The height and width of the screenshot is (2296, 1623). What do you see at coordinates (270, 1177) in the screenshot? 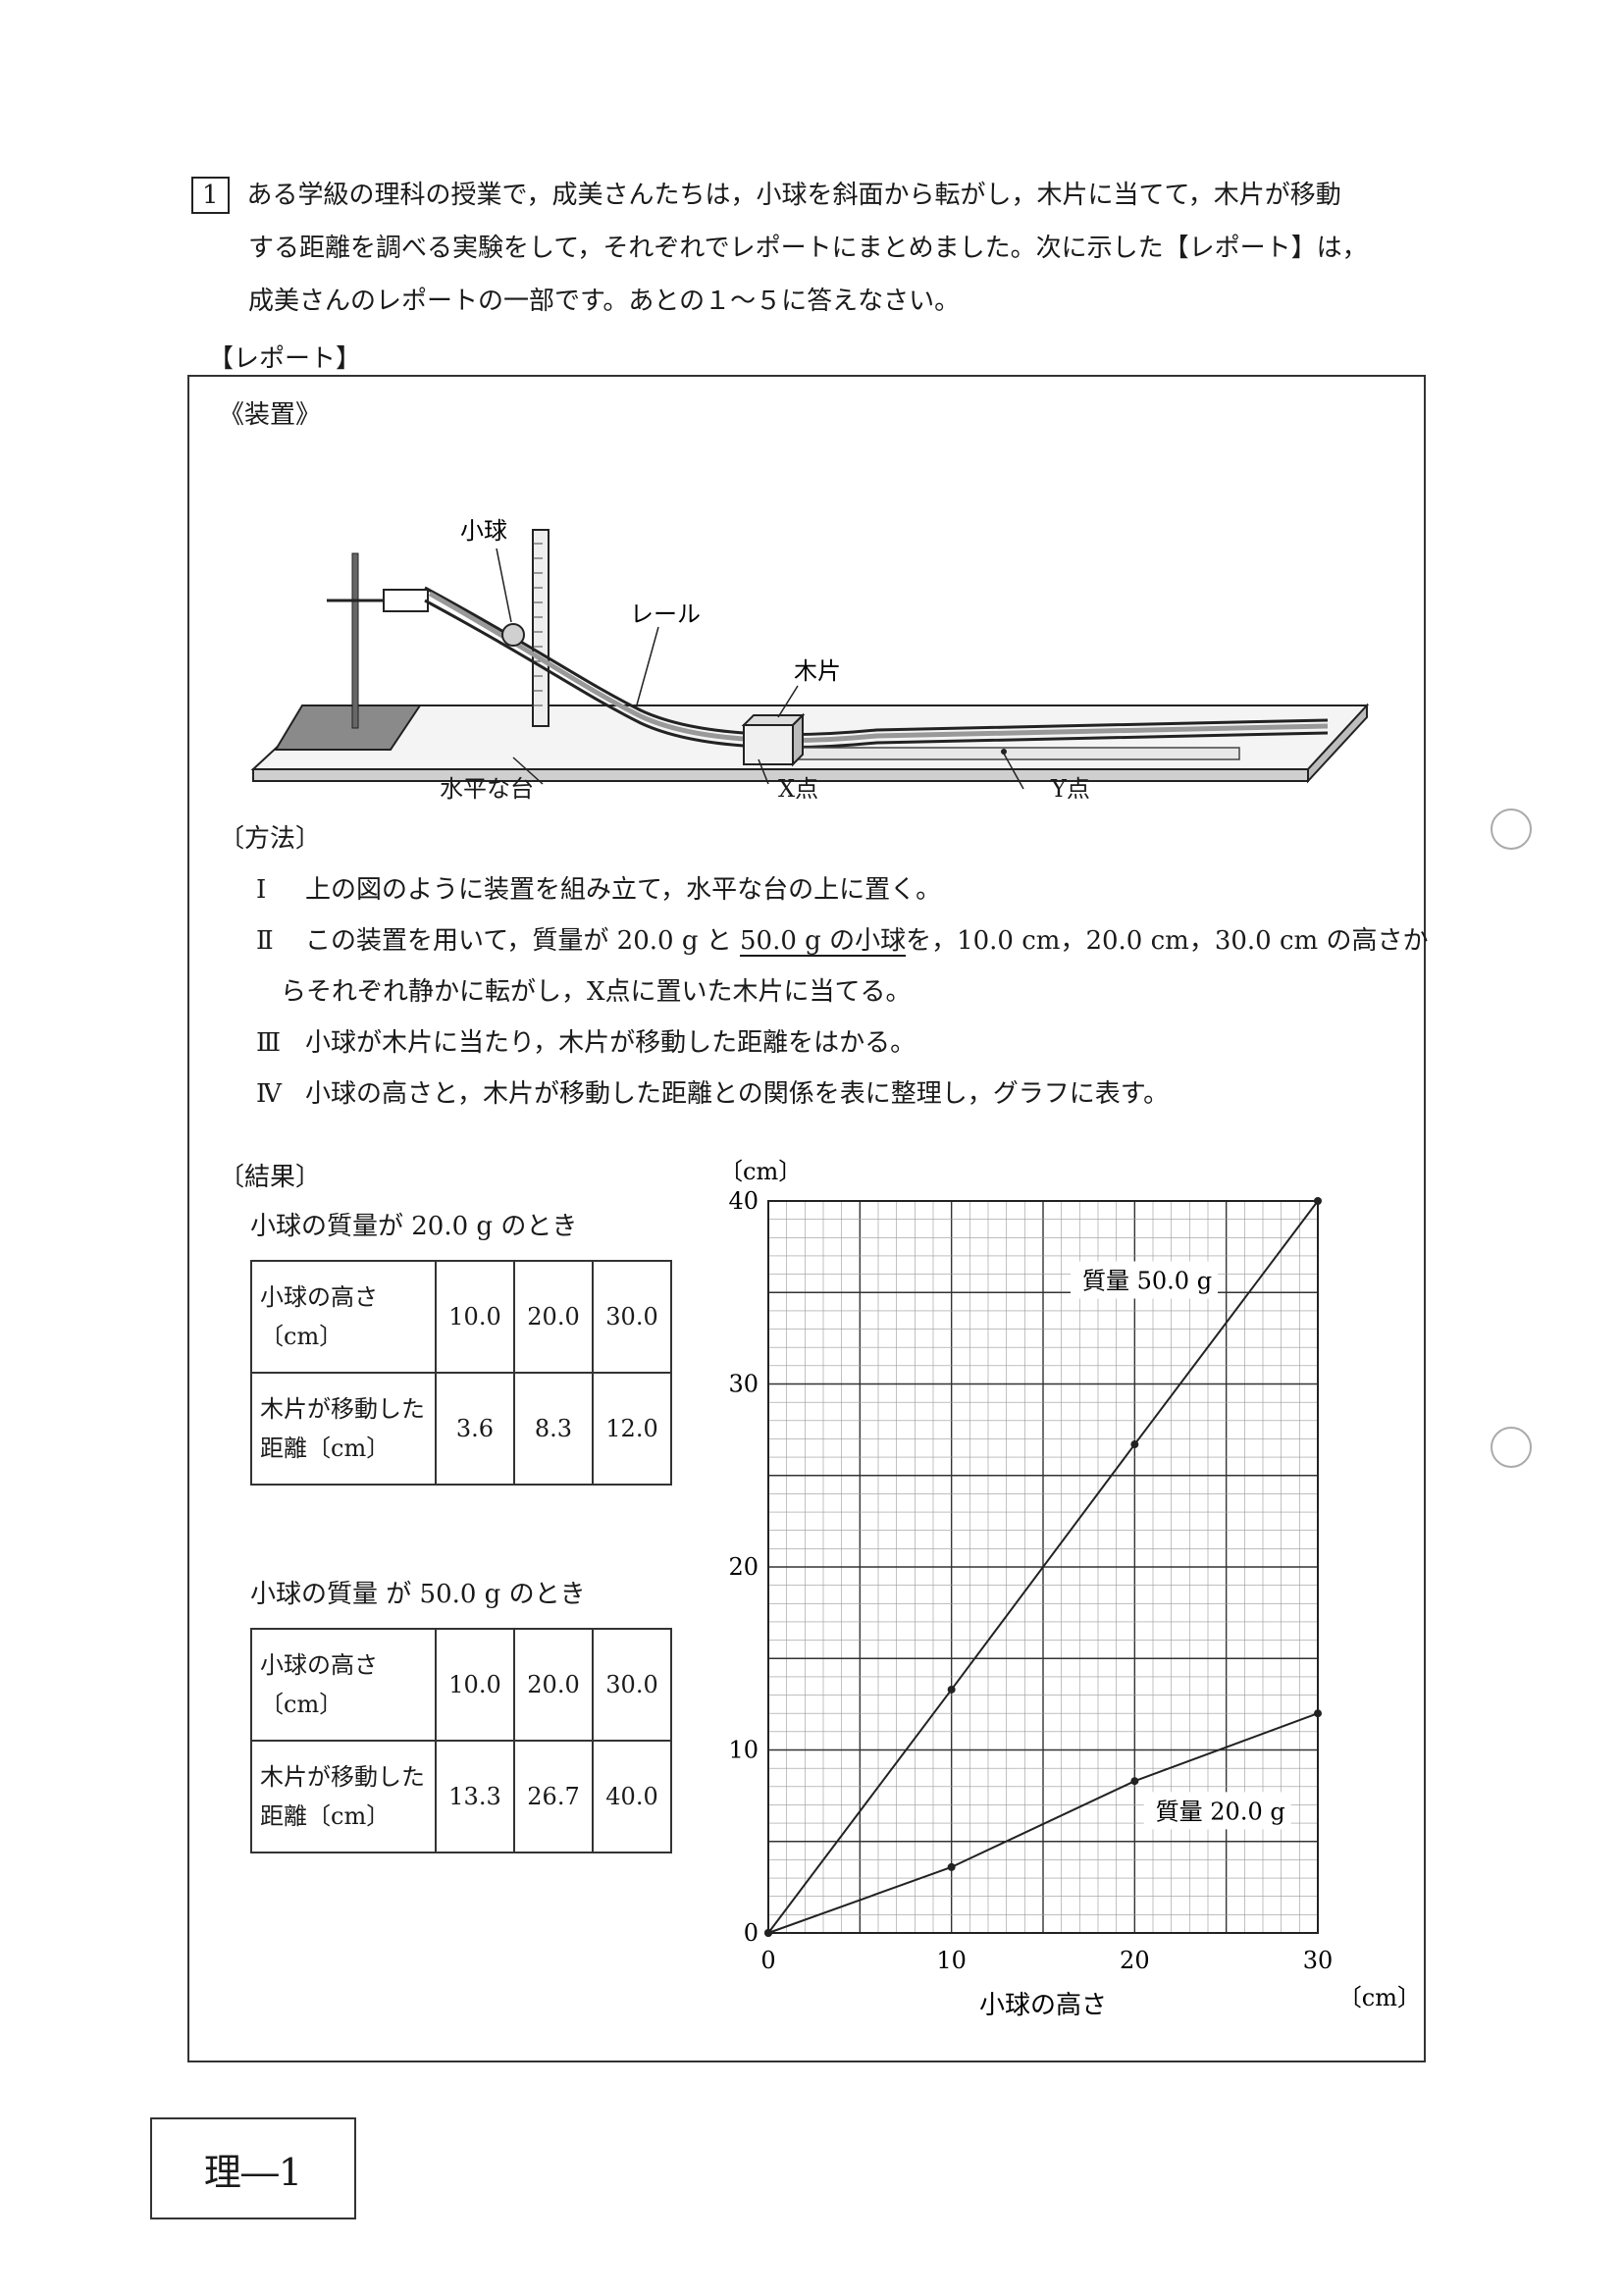
I see `results-heading: 〔結果〕` at bounding box center [270, 1177].